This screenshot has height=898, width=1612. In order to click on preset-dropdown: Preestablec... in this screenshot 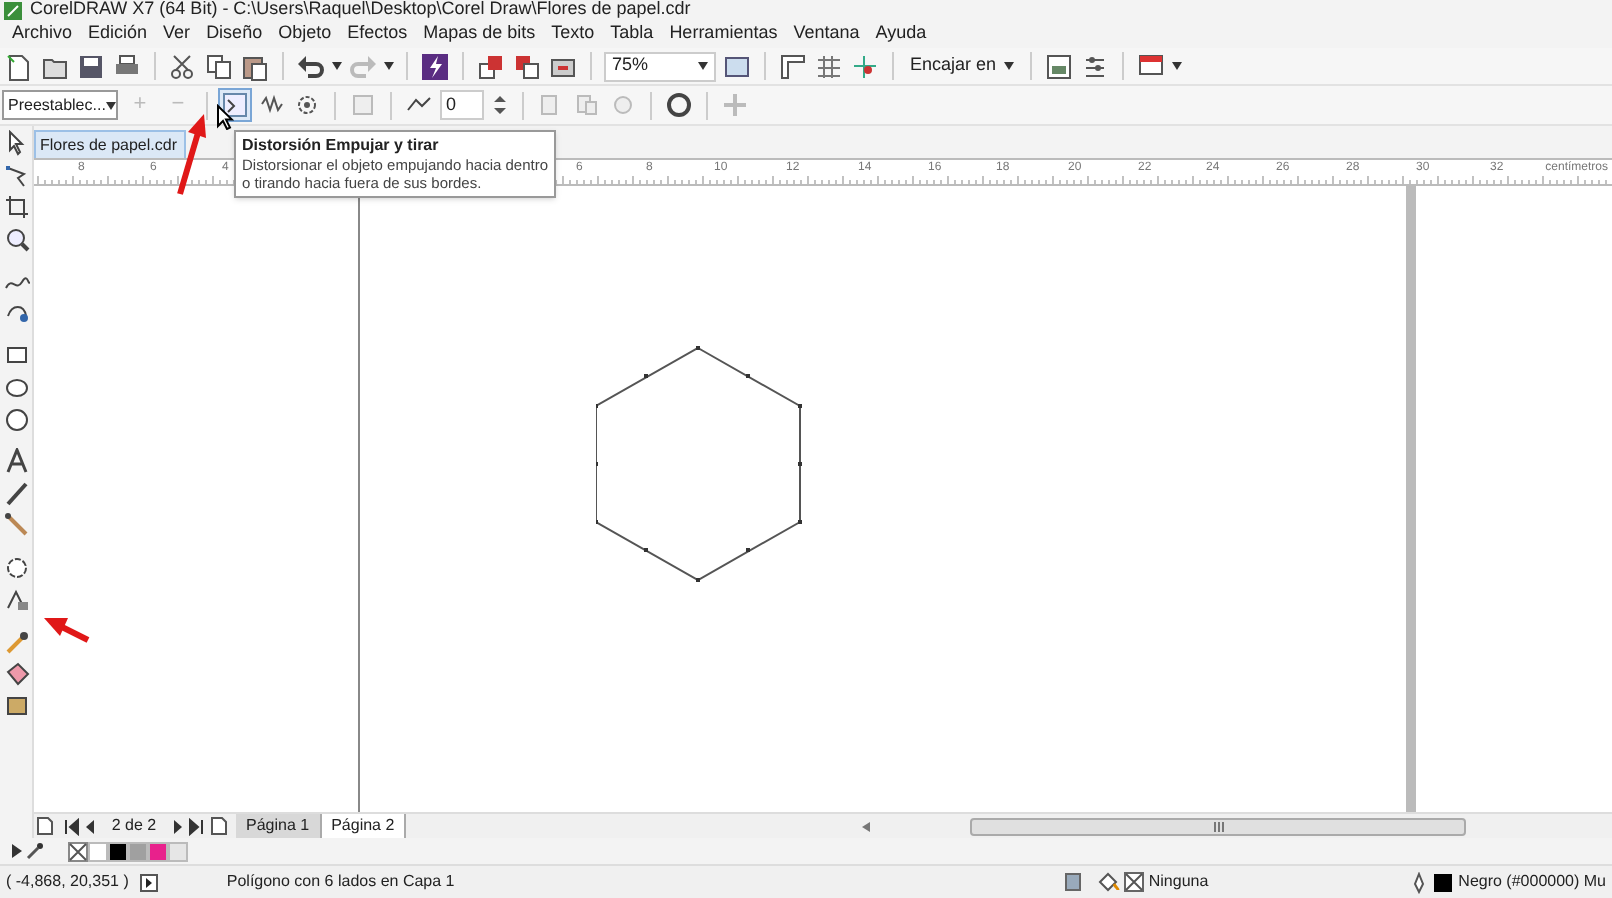, I will do `click(60, 105)`.